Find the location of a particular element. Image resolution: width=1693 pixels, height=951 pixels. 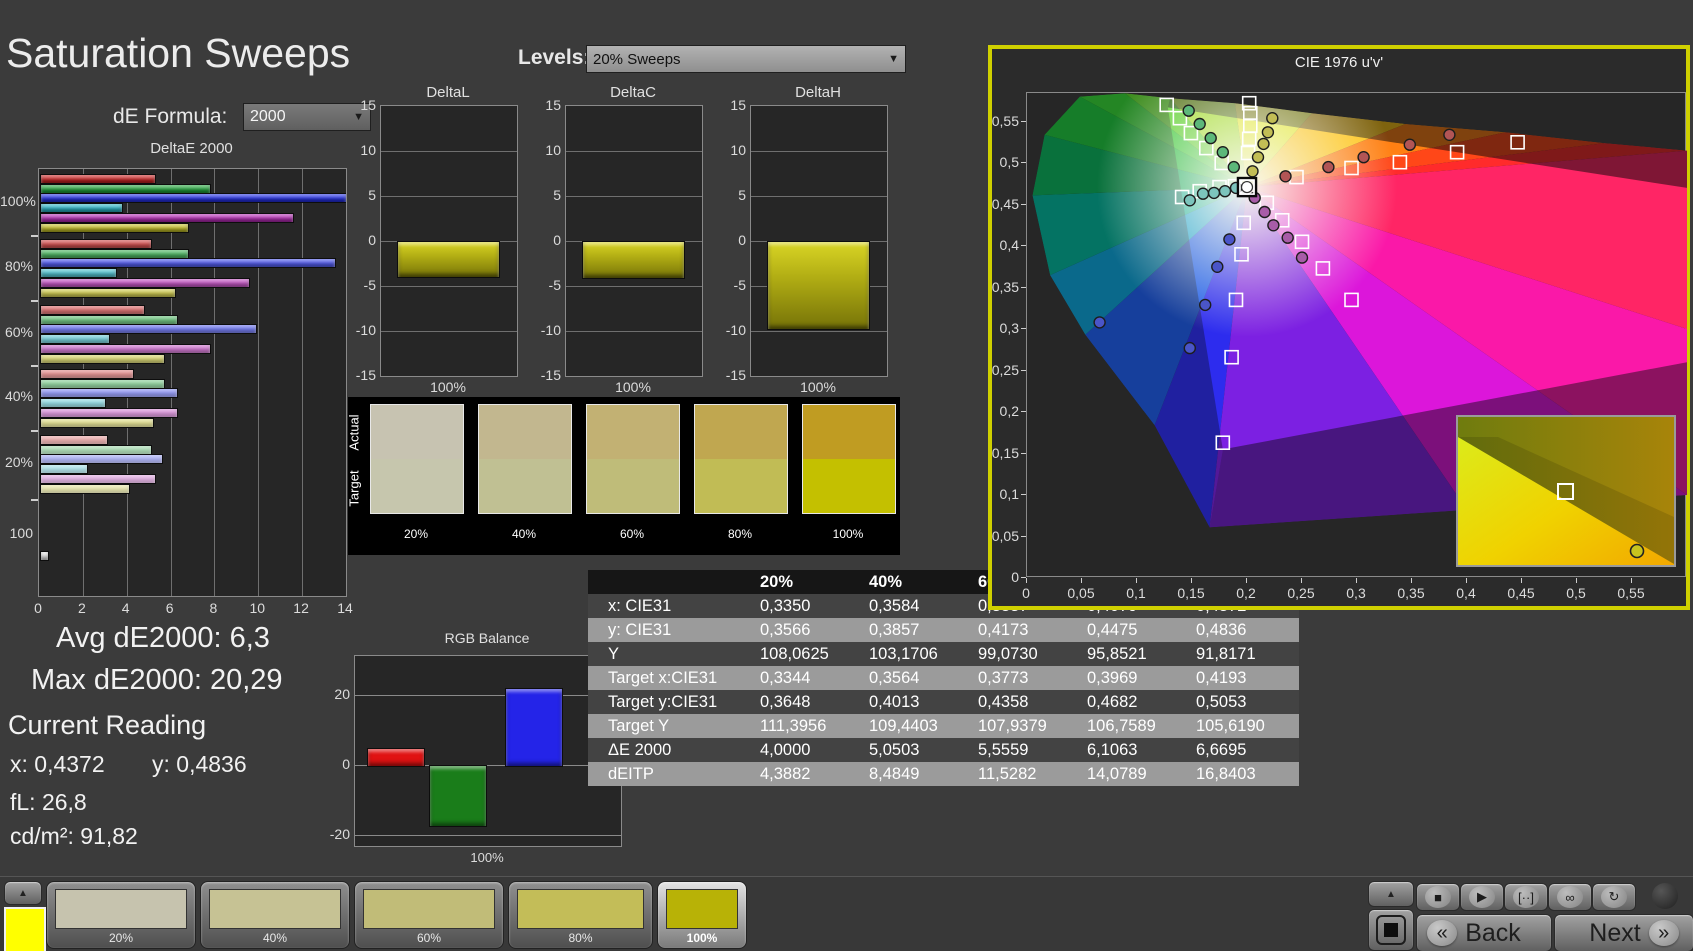

back-button: « Back is located at coordinates (1484, 932).